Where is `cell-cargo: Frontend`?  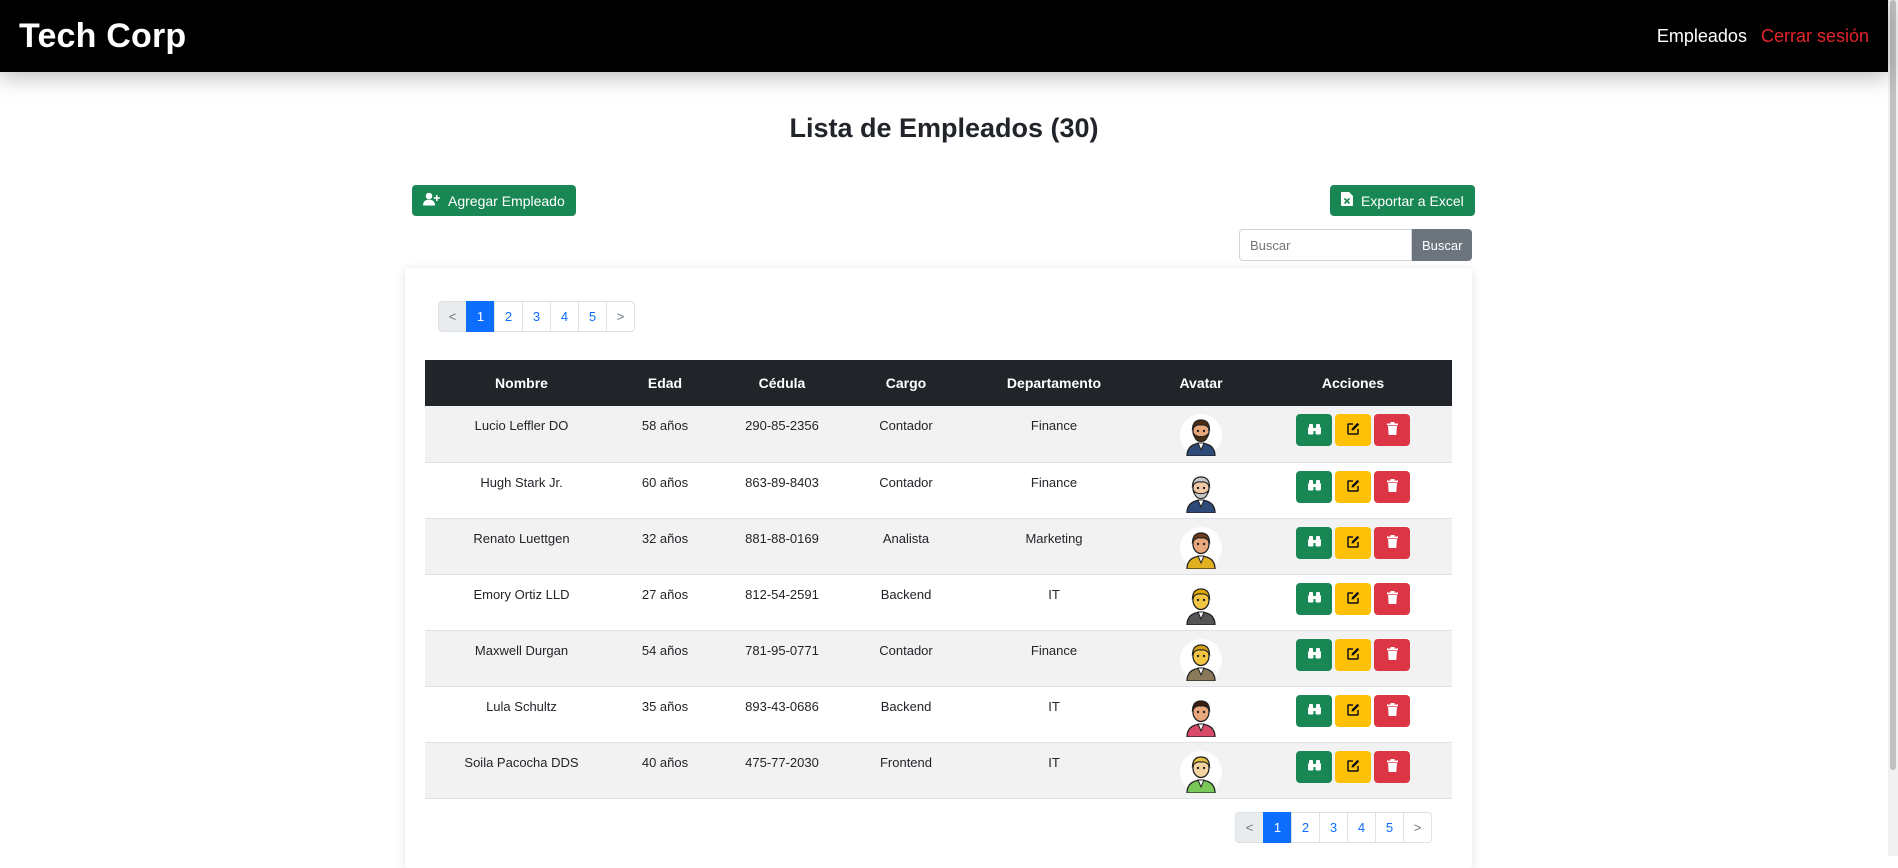
cell-cargo: Frontend is located at coordinates (906, 762).